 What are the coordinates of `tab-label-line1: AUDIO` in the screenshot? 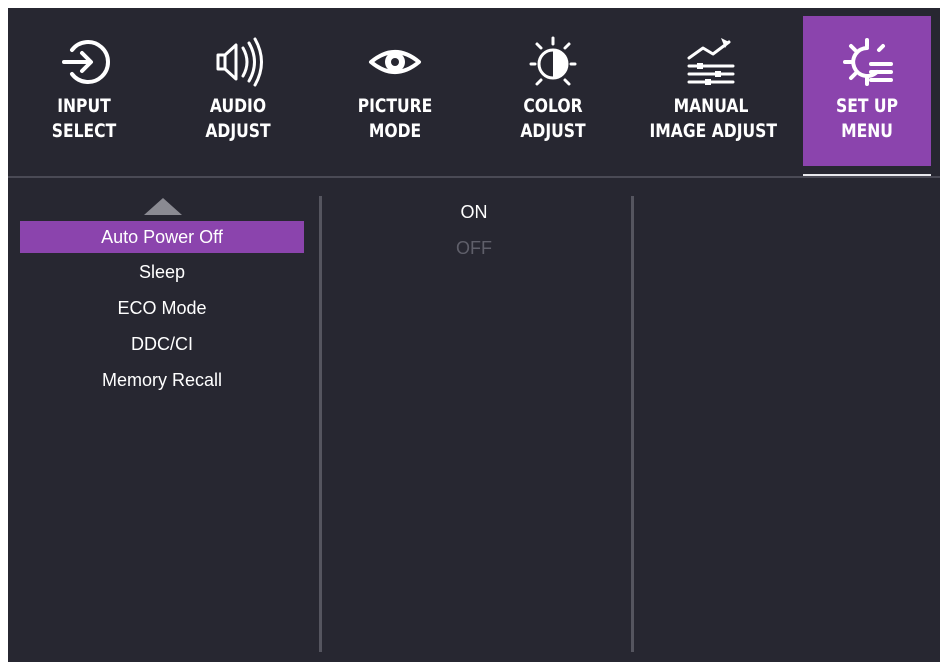 It's located at (238, 106).